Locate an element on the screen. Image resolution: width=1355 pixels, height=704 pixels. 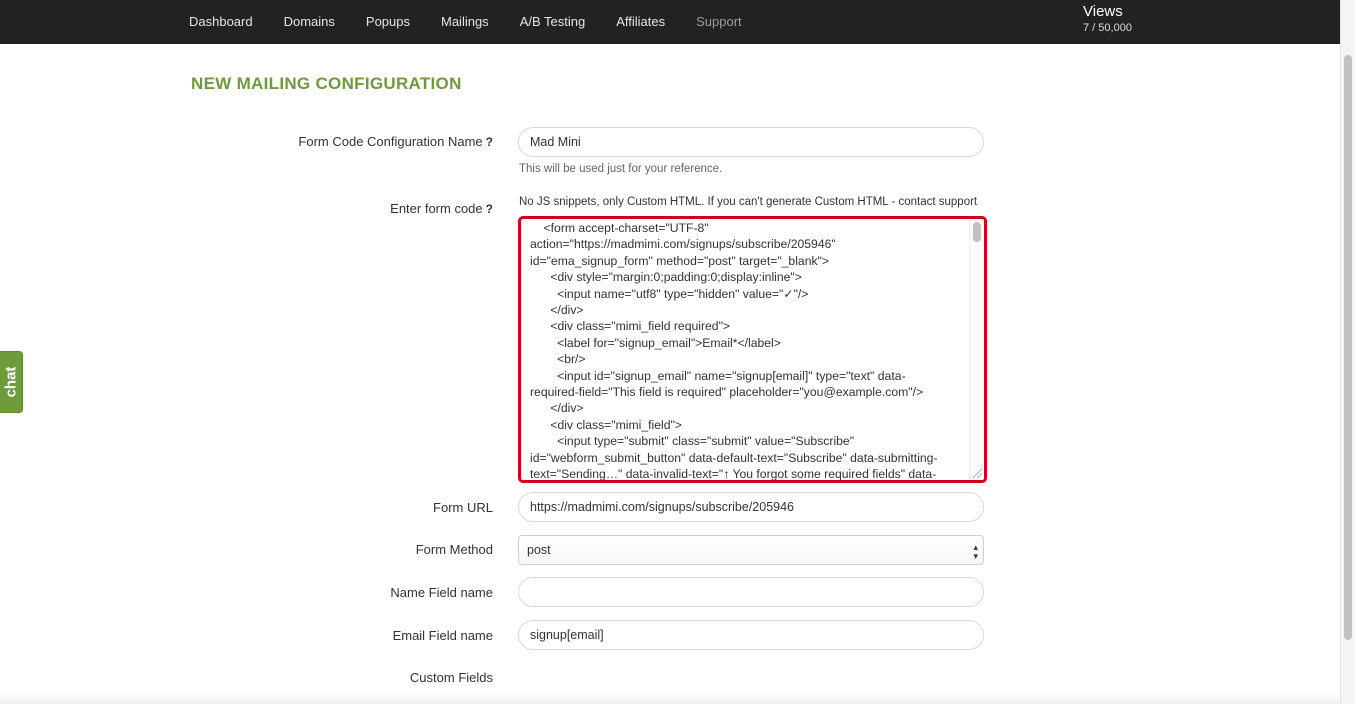
config-name-label-row: Form Code Configuration Name? is located at coordinates (341, 141).